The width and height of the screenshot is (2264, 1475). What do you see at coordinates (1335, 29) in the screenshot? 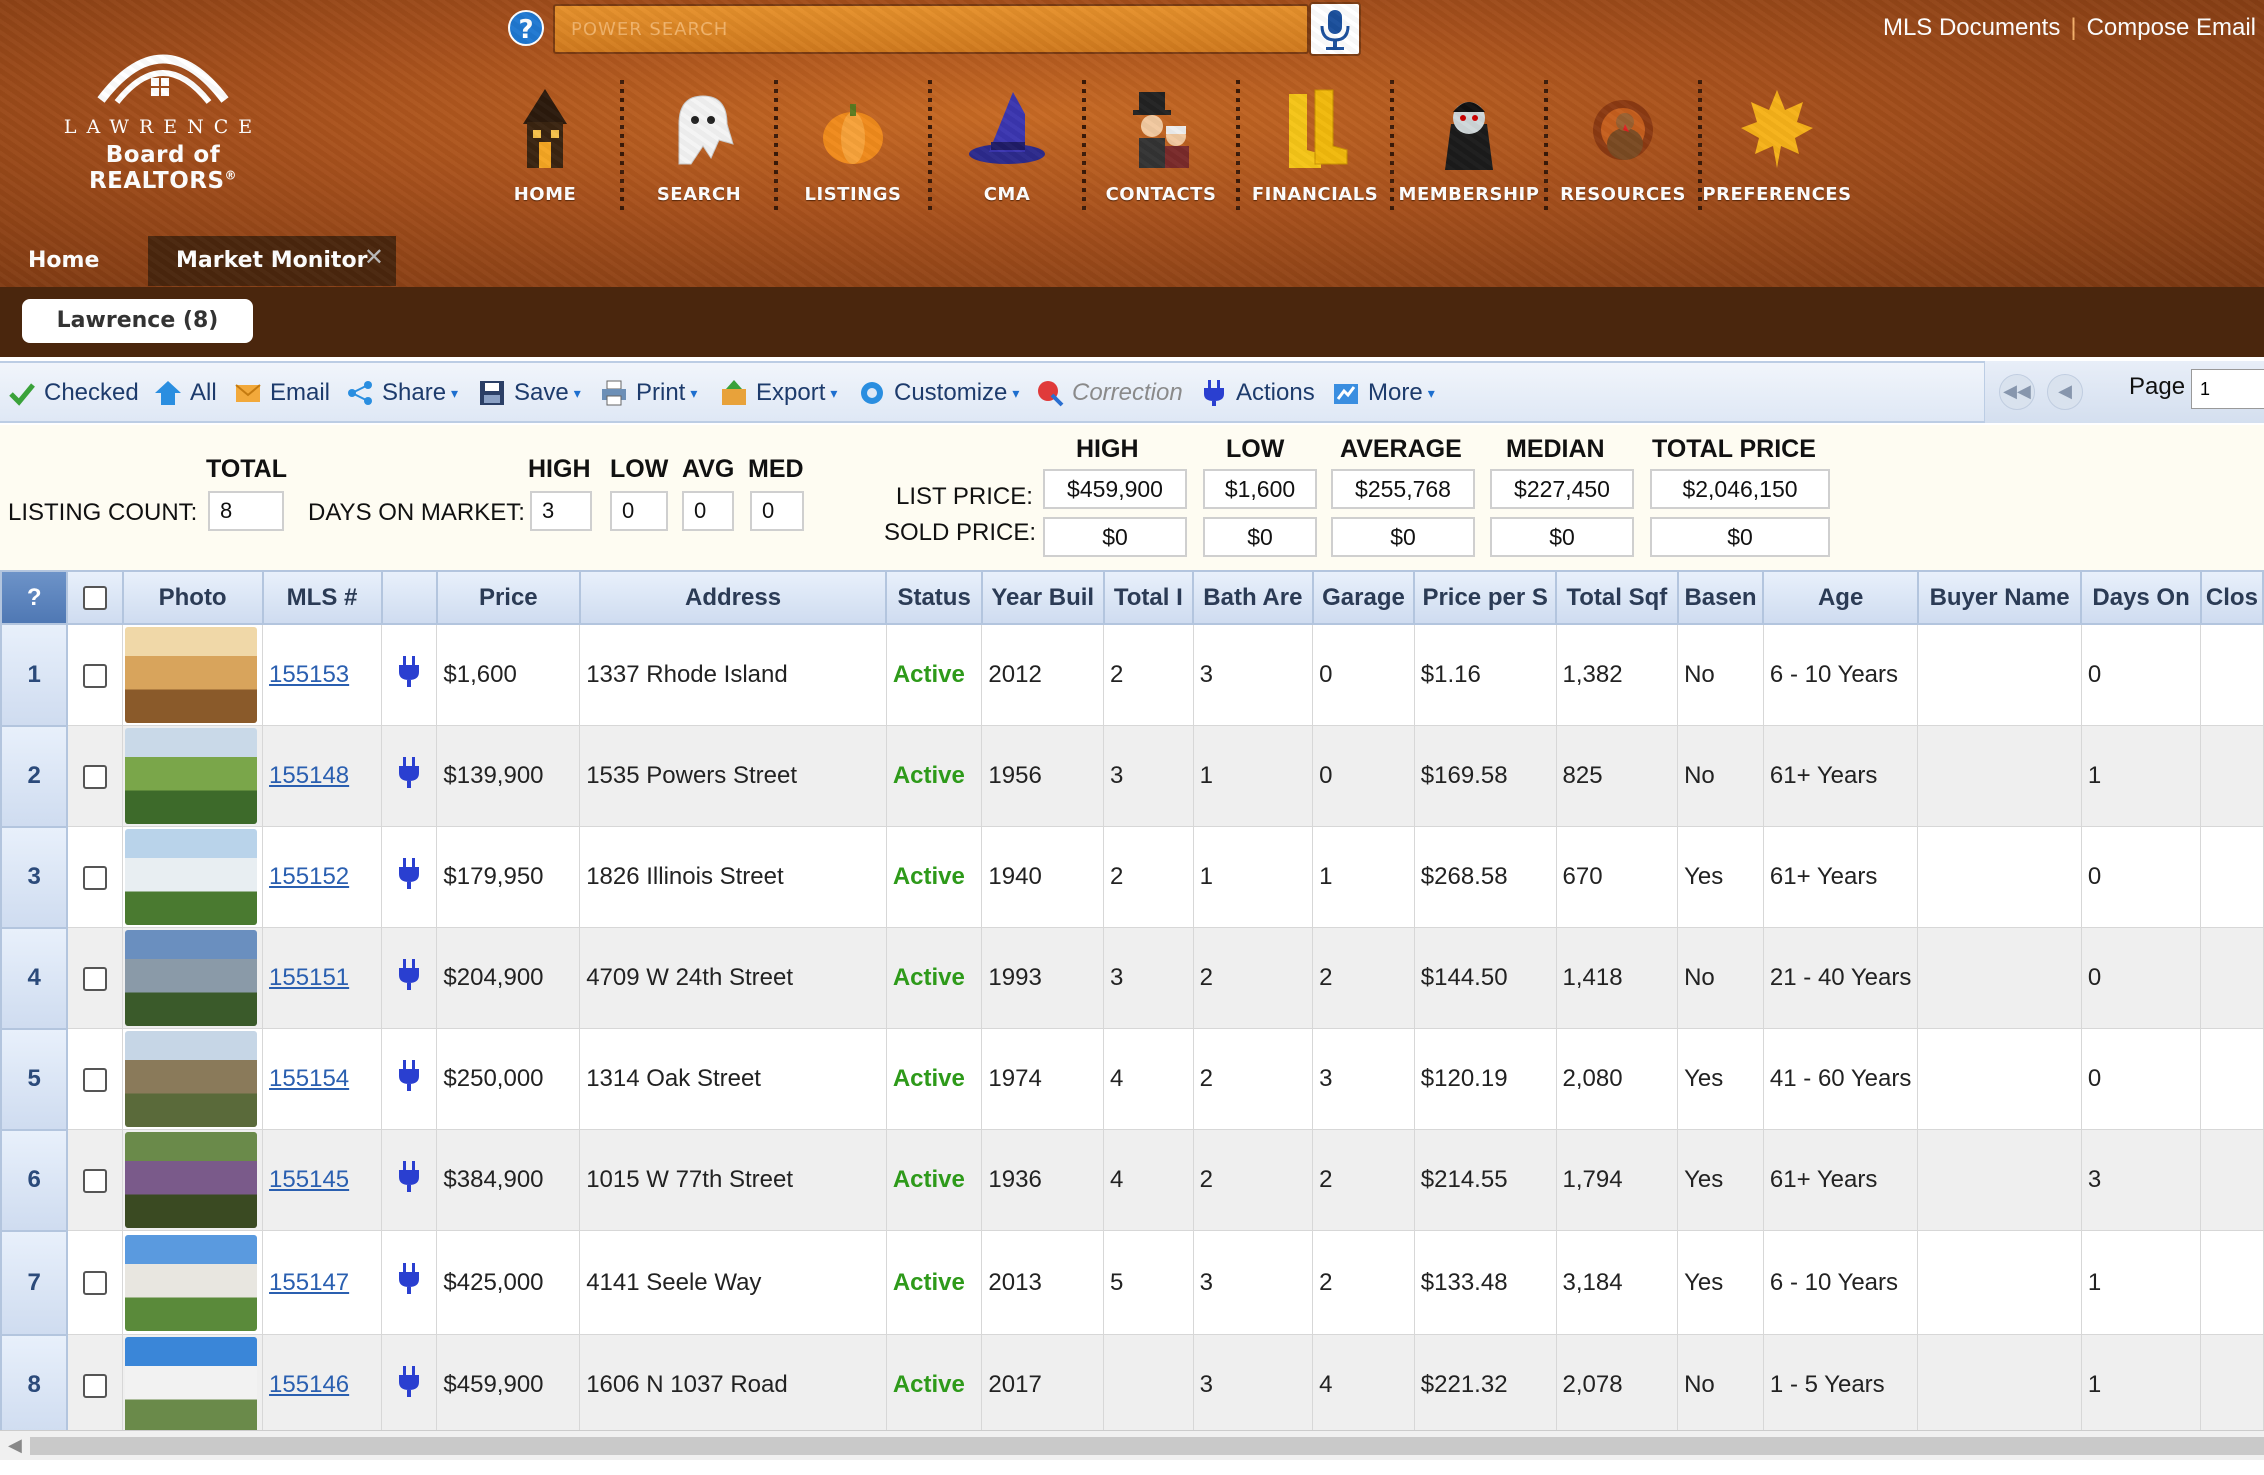
I see `microphone-icon` at bounding box center [1335, 29].